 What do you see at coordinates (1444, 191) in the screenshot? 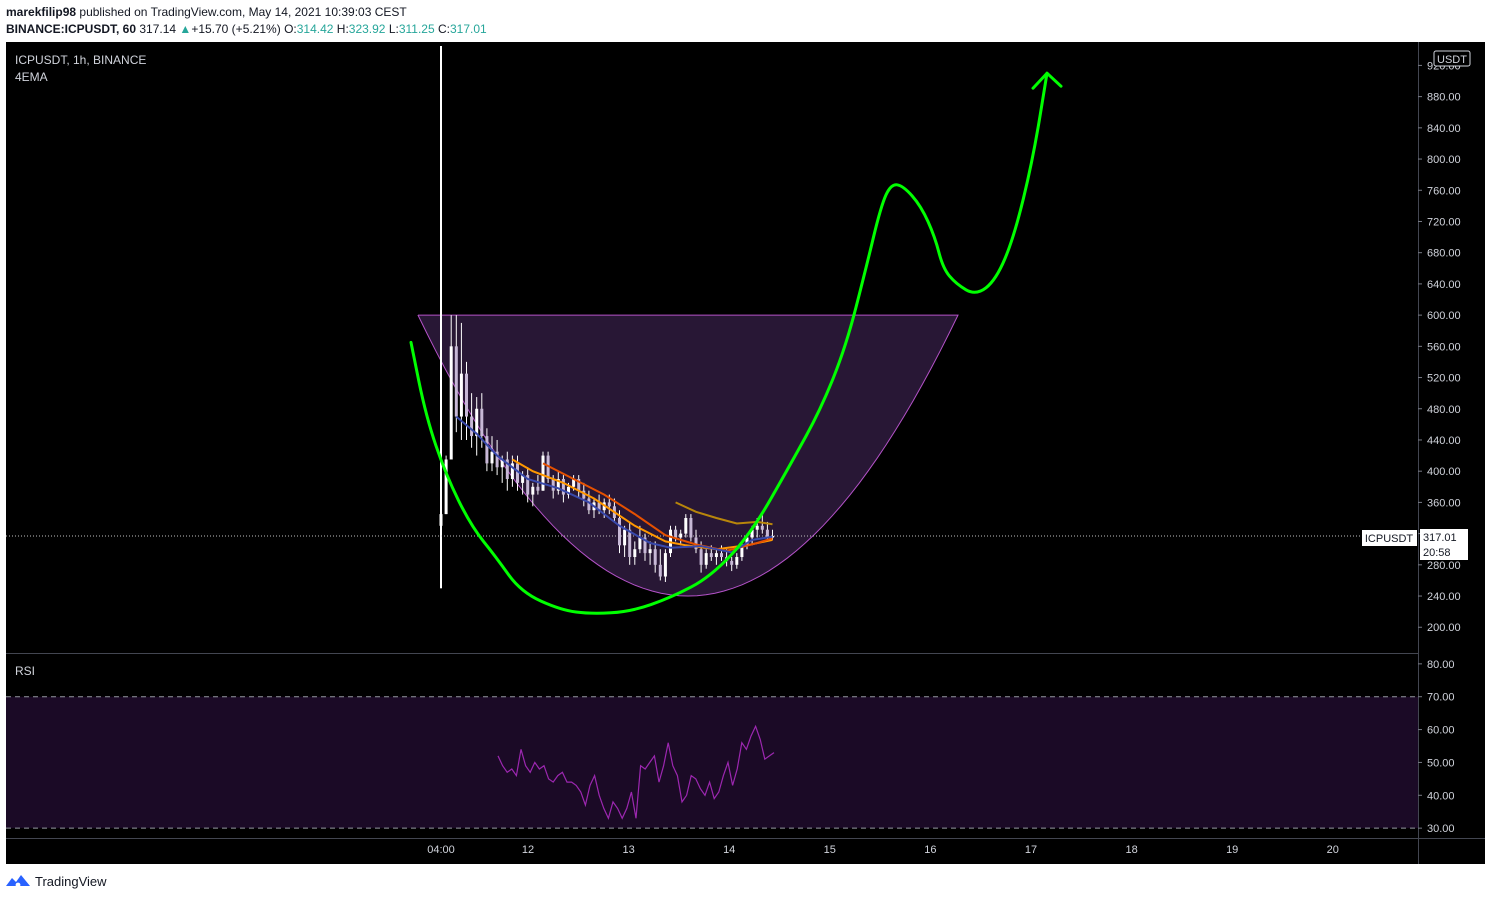
I see `price-tick-label: 760.00` at bounding box center [1444, 191].